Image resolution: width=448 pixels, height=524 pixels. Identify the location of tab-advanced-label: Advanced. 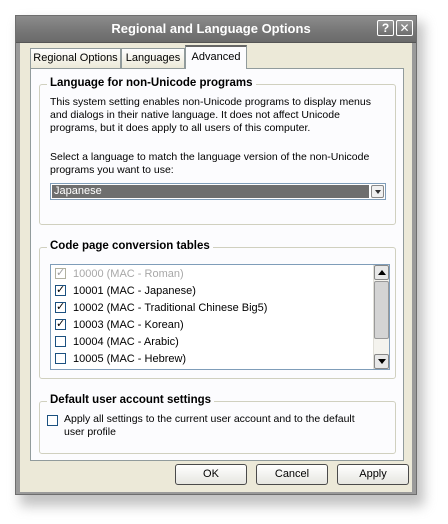
(216, 57).